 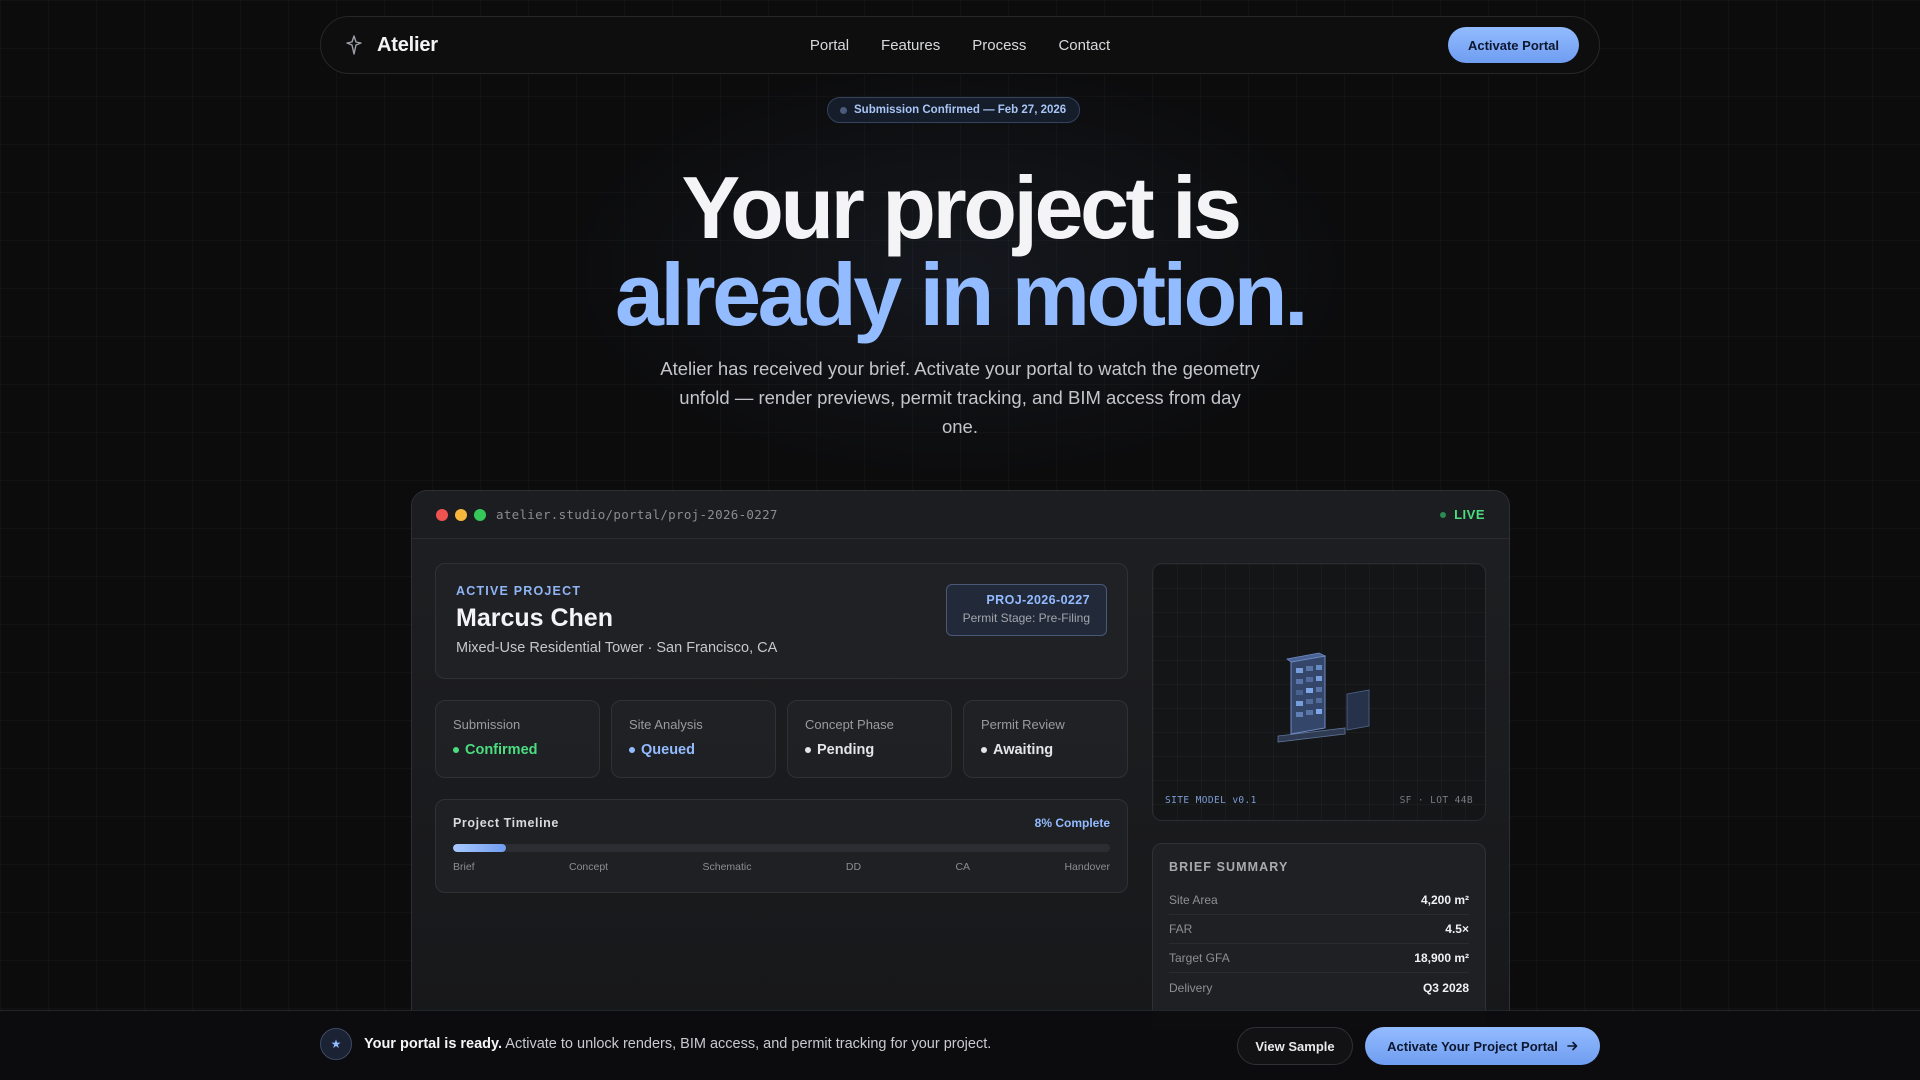 I want to click on stage-card-site-analysis: Site Analysis Queued, so click(x=693, y=739).